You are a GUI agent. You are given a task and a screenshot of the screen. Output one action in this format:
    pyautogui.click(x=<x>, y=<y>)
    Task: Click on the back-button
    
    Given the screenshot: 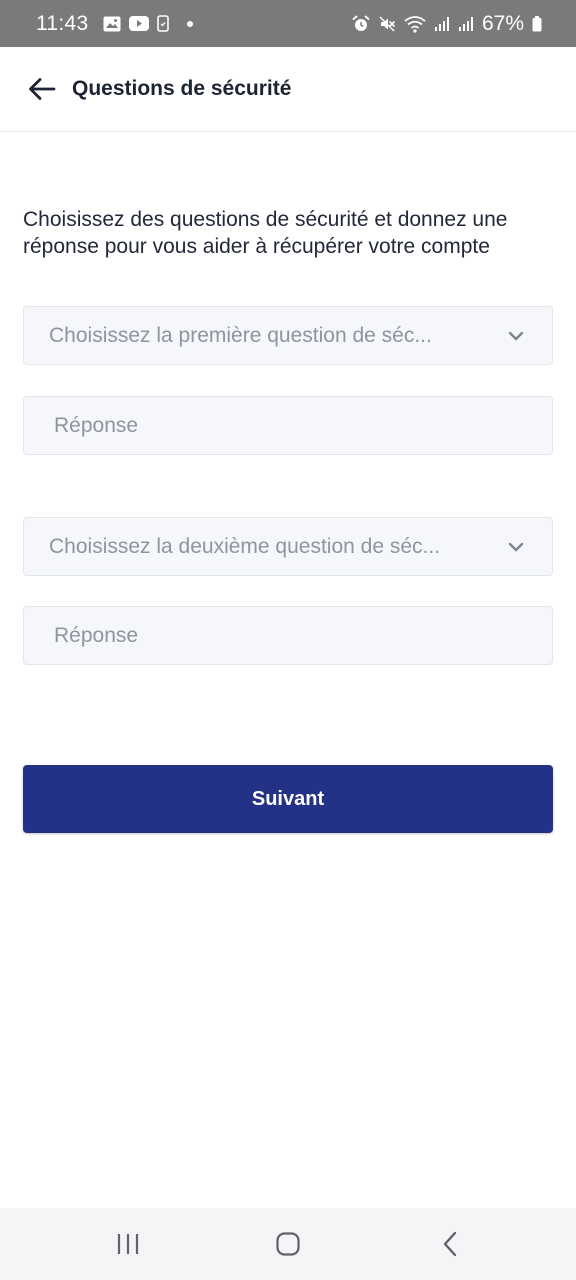 What is the action you would take?
    pyautogui.click(x=42, y=91)
    